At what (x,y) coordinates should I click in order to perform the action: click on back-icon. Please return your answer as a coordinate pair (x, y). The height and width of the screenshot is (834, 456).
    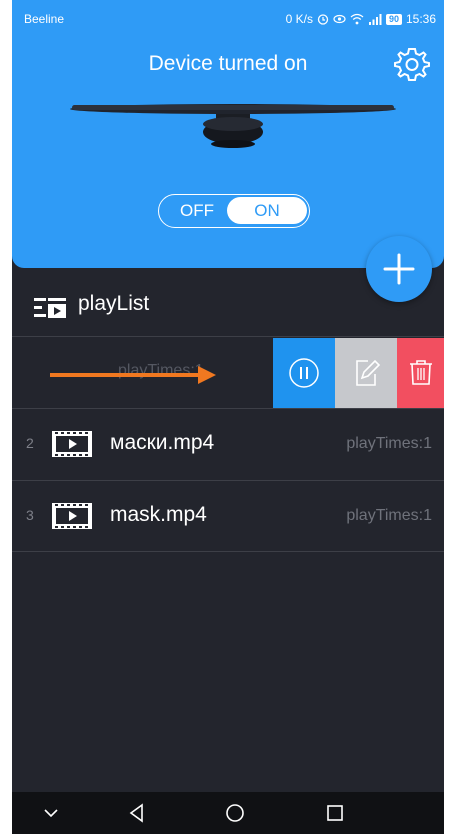
    Looking at the image, I should click on (137, 813).